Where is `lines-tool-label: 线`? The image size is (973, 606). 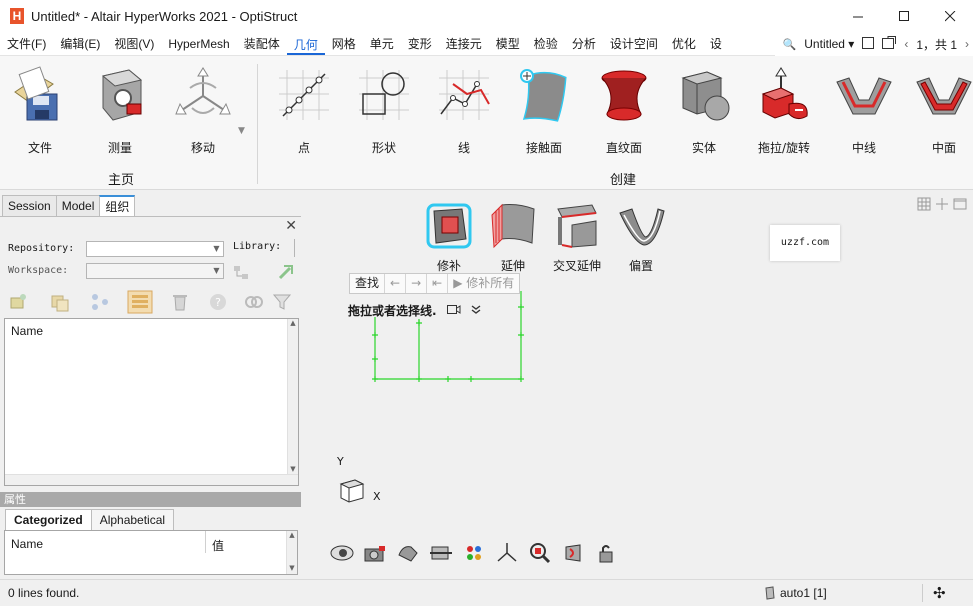
lines-tool-label: 线 is located at coordinates (463, 148).